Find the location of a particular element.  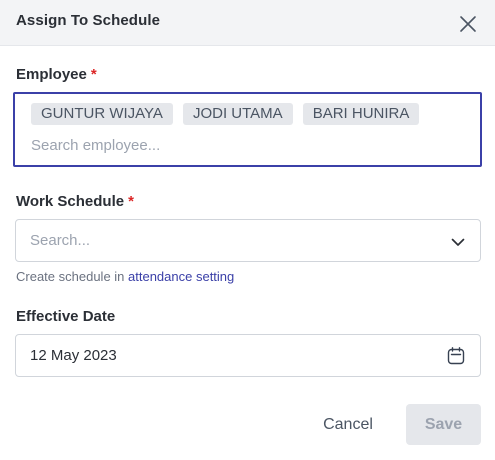

close-button is located at coordinates (468, 24).